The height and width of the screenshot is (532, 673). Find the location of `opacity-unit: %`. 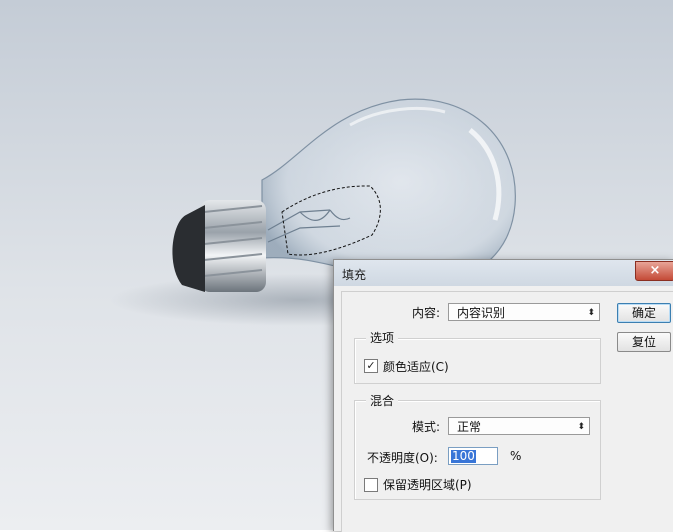

opacity-unit: % is located at coordinates (516, 456).